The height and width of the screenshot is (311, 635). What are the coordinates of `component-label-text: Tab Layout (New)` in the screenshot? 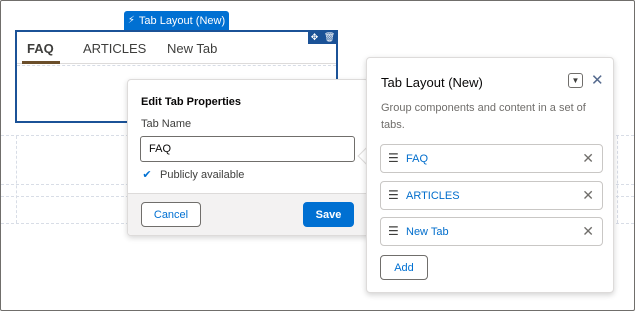 It's located at (182, 20).